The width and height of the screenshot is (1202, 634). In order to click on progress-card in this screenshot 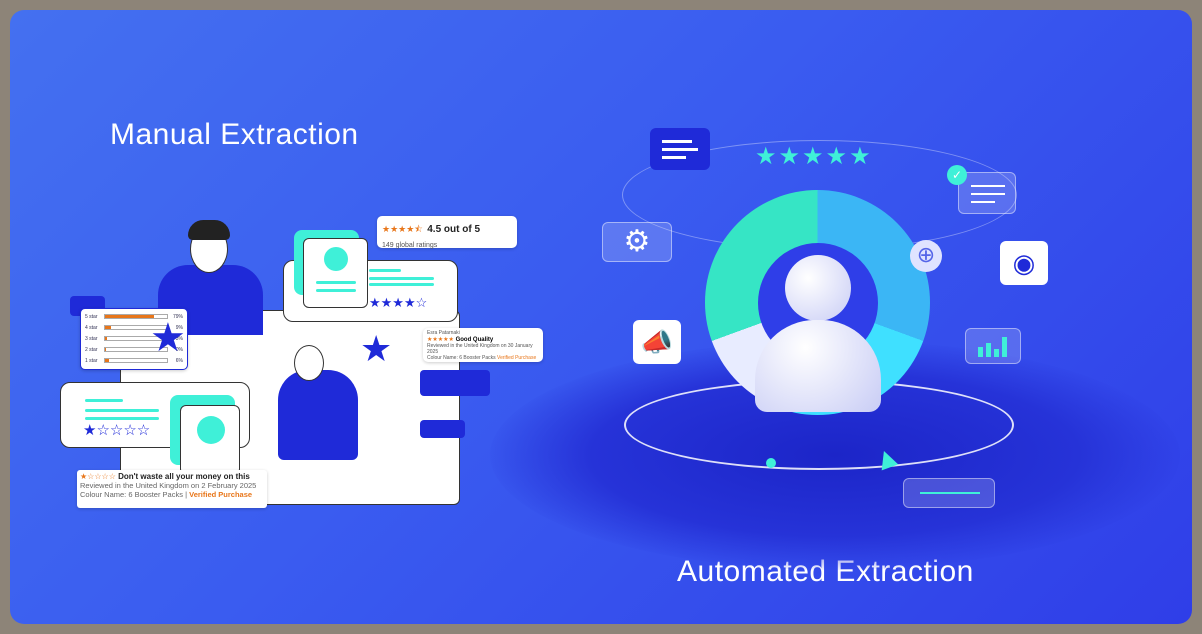, I will do `click(949, 493)`.